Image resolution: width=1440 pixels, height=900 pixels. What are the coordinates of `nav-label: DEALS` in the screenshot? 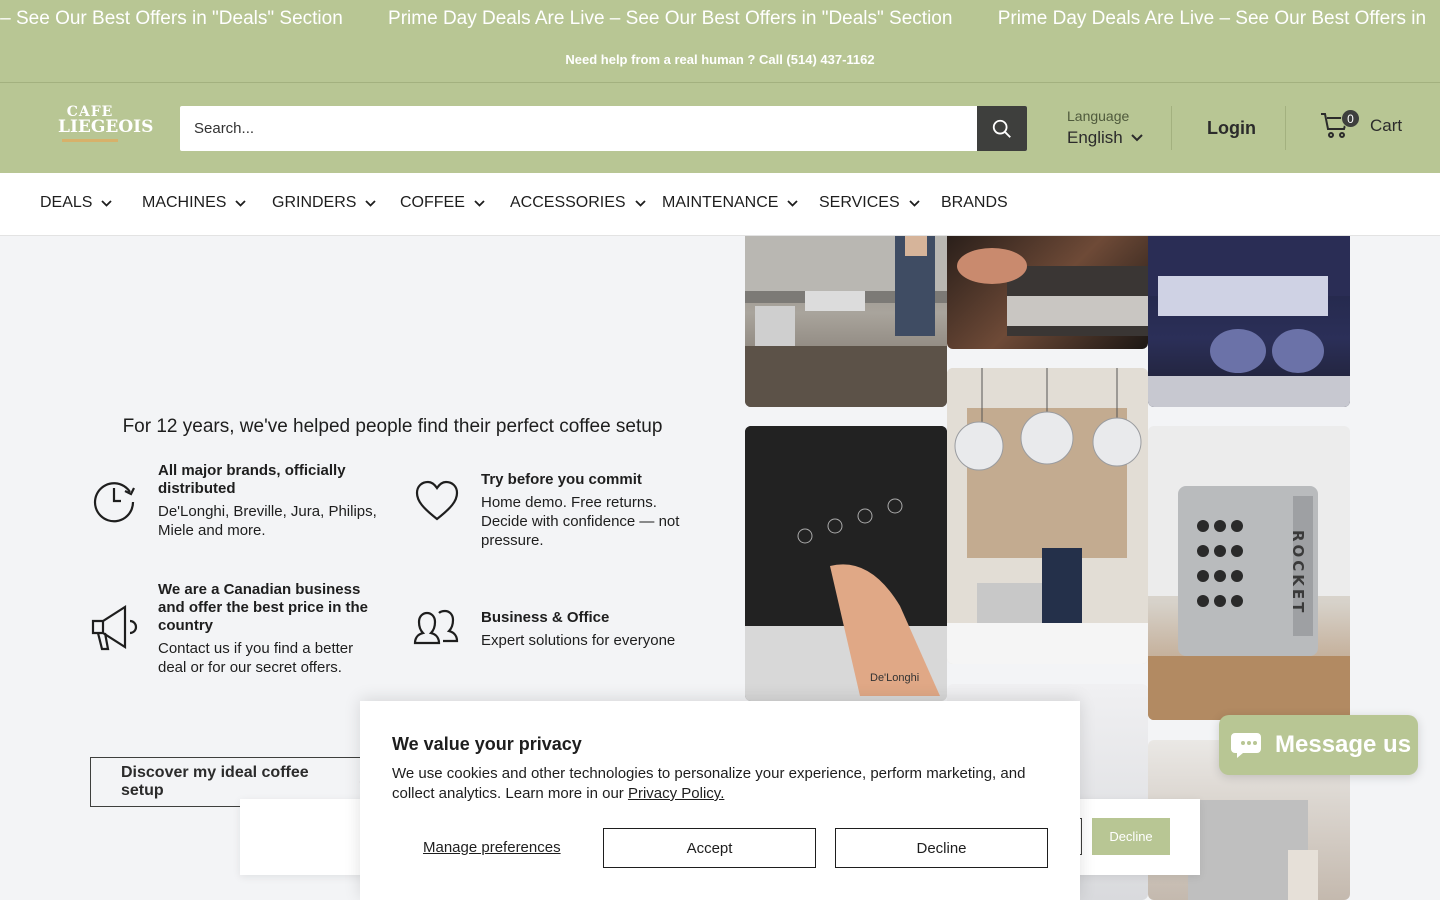 It's located at (66, 202).